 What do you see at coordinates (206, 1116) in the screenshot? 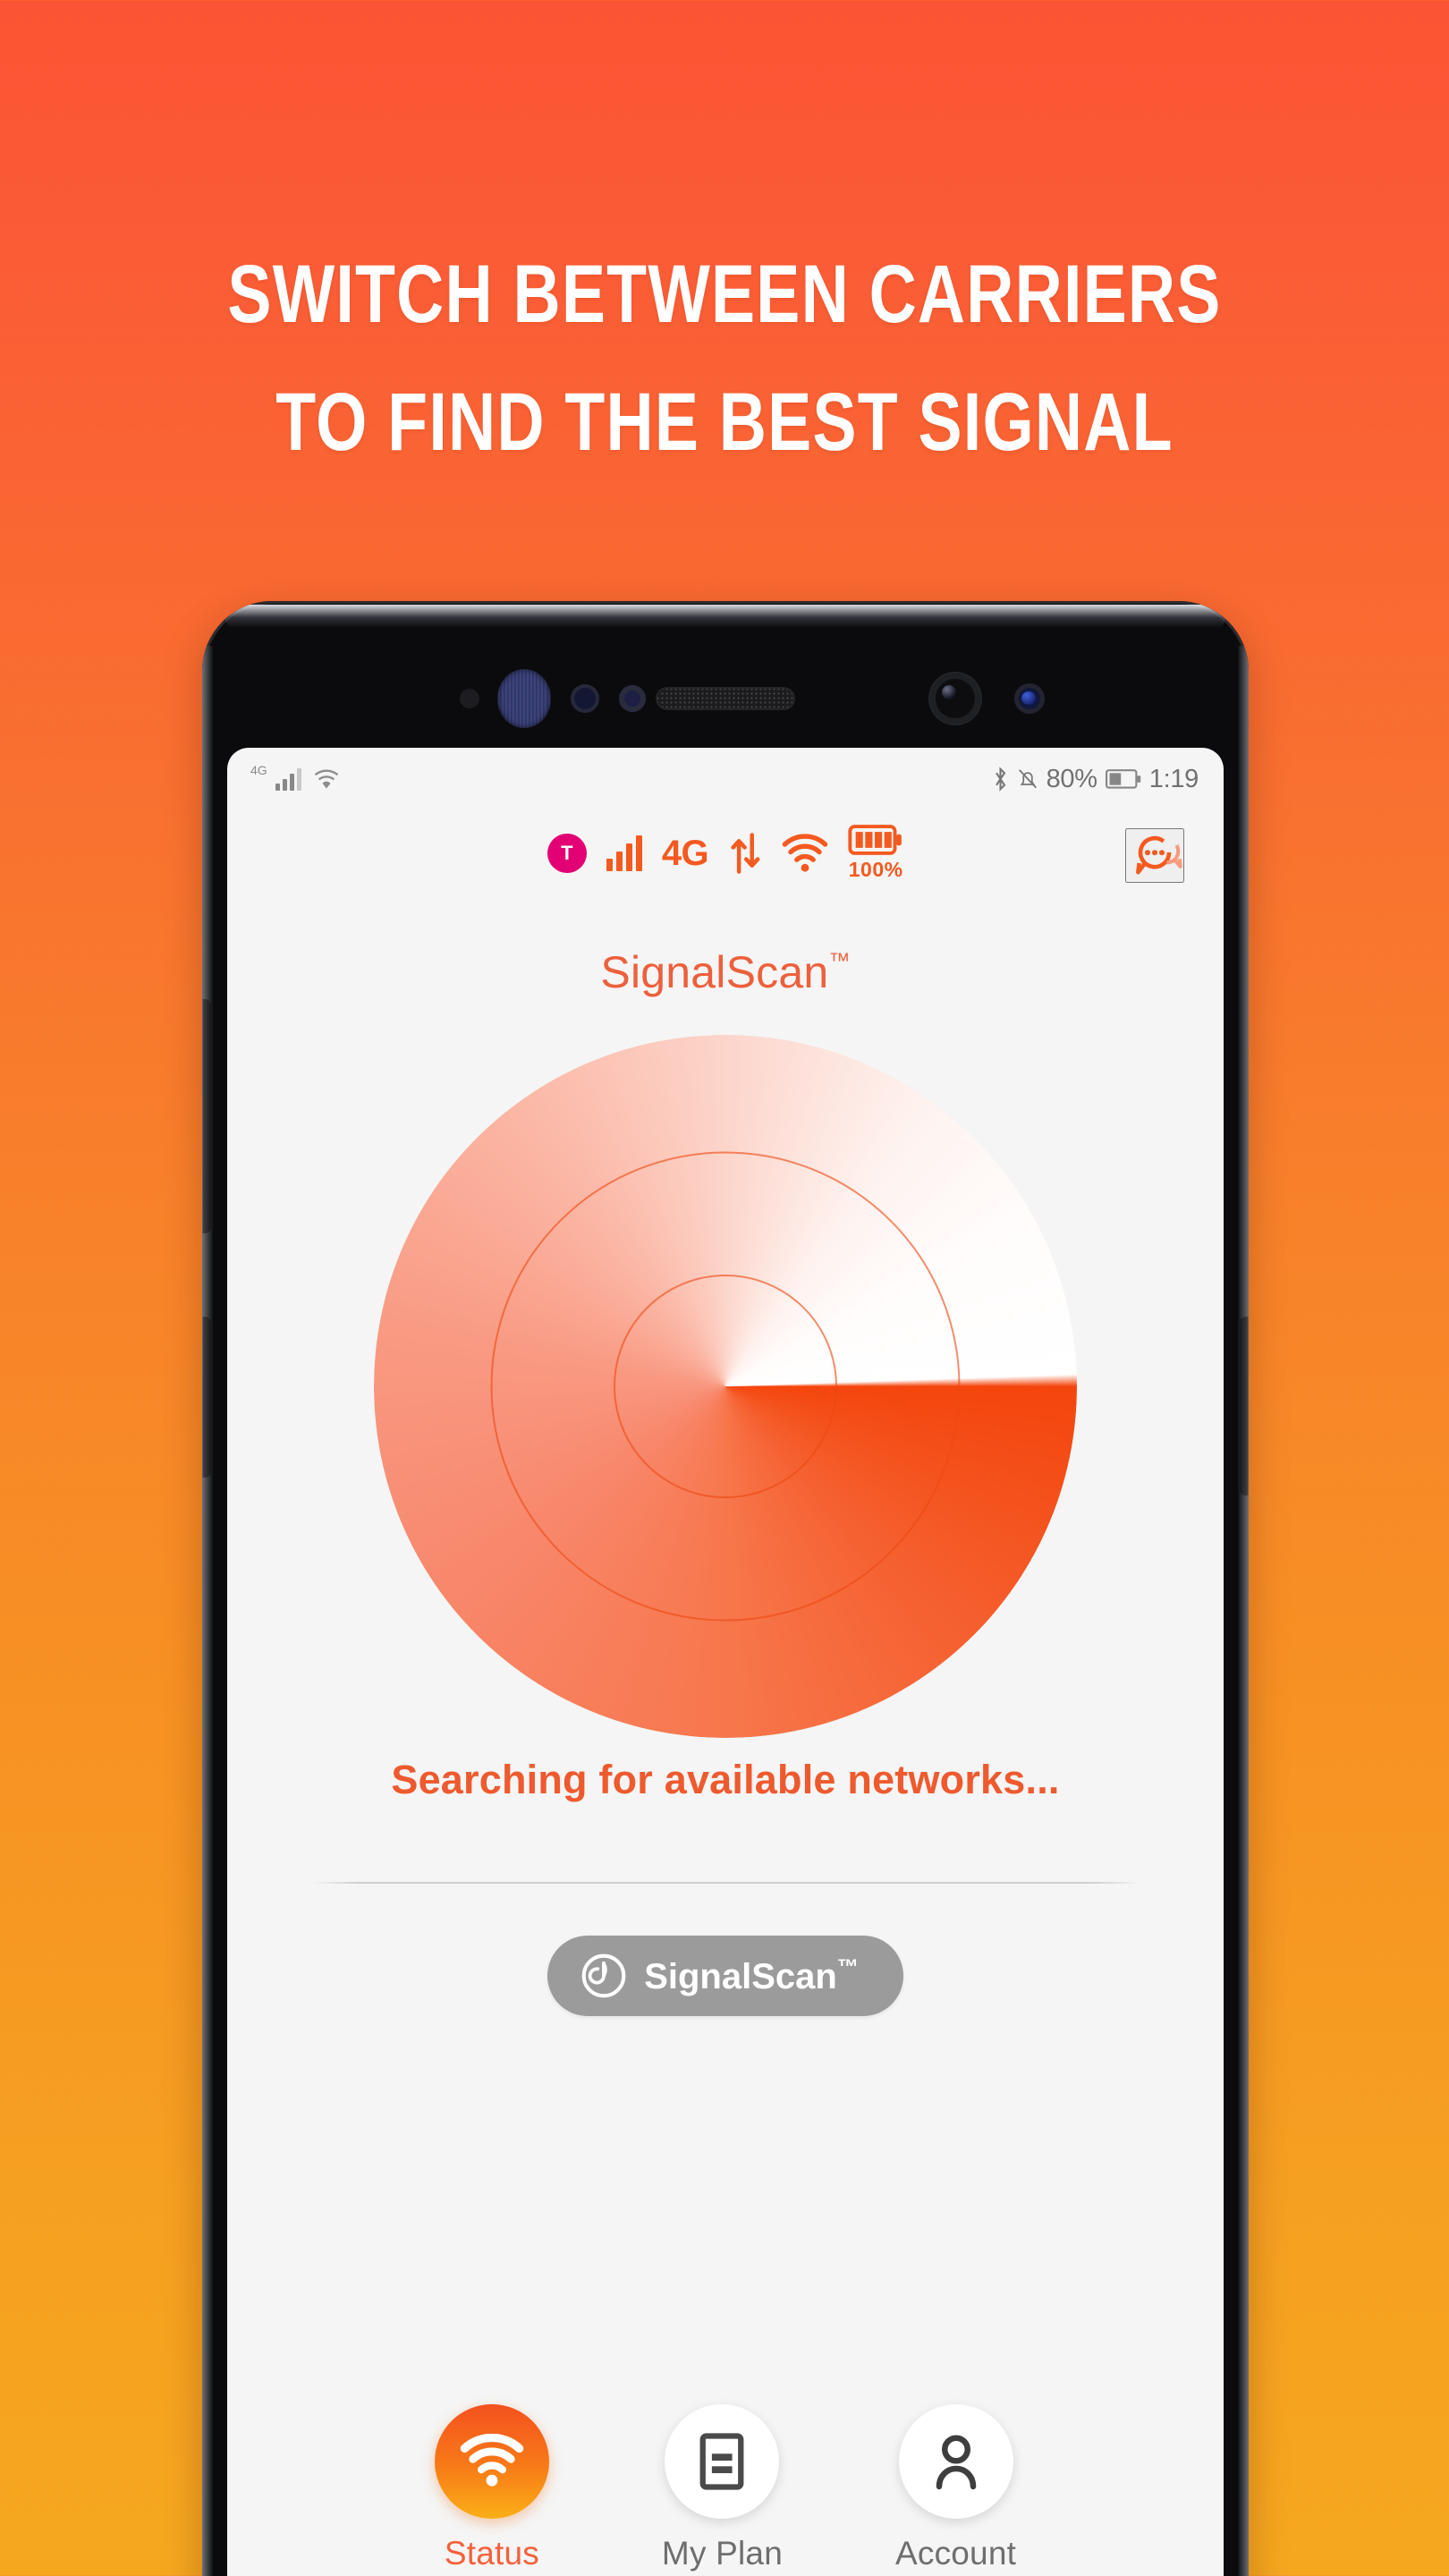
I see `volume-button` at bounding box center [206, 1116].